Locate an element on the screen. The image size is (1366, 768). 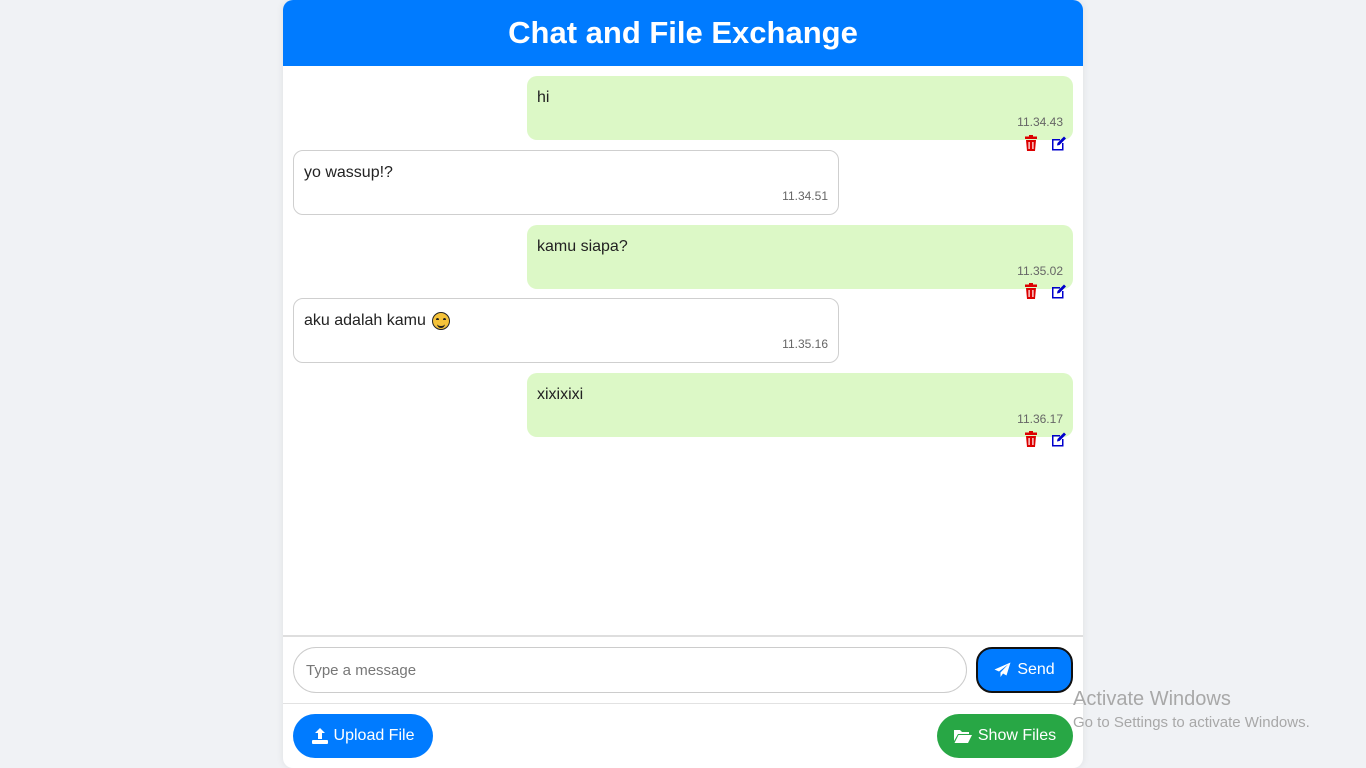
paper-plane-icon is located at coordinates (1002, 669).